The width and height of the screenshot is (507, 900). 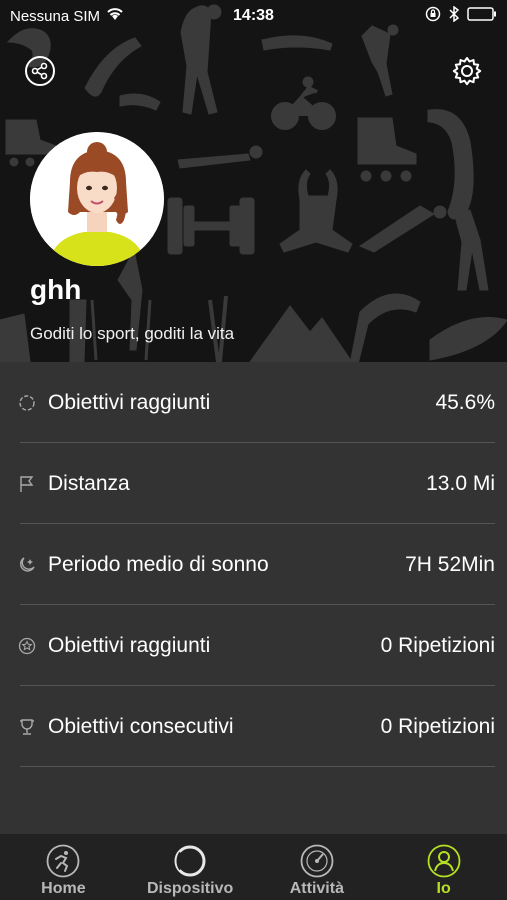 What do you see at coordinates (316, 888) in the screenshot?
I see `tab-label: Attività` at bounding box center [316, 888].